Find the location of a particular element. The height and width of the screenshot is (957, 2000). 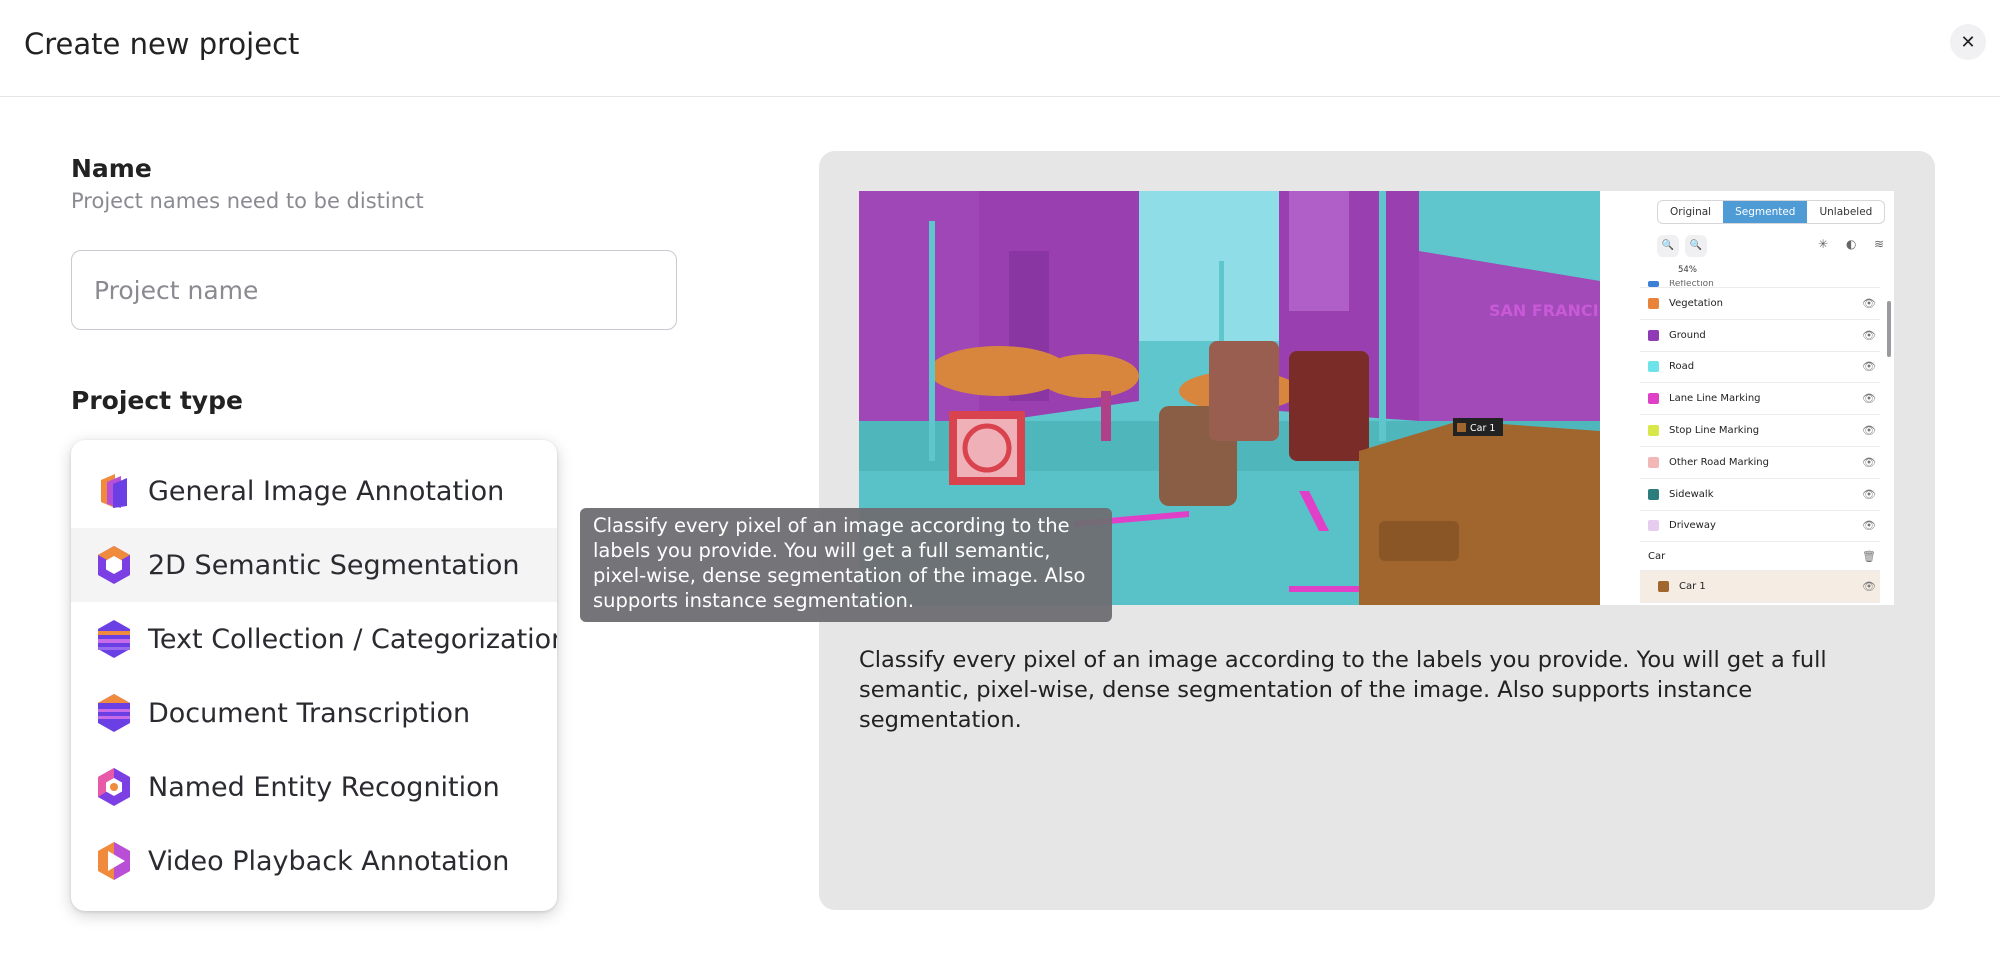

dialog-header: Create new project ✕ is located at coordinates (1000, 48).